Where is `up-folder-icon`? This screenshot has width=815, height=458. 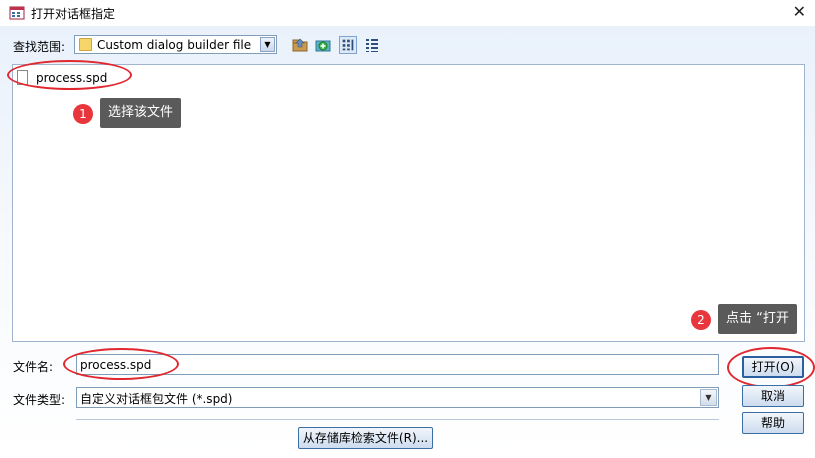
up-folder-icon is located at coordinates (300, 45).